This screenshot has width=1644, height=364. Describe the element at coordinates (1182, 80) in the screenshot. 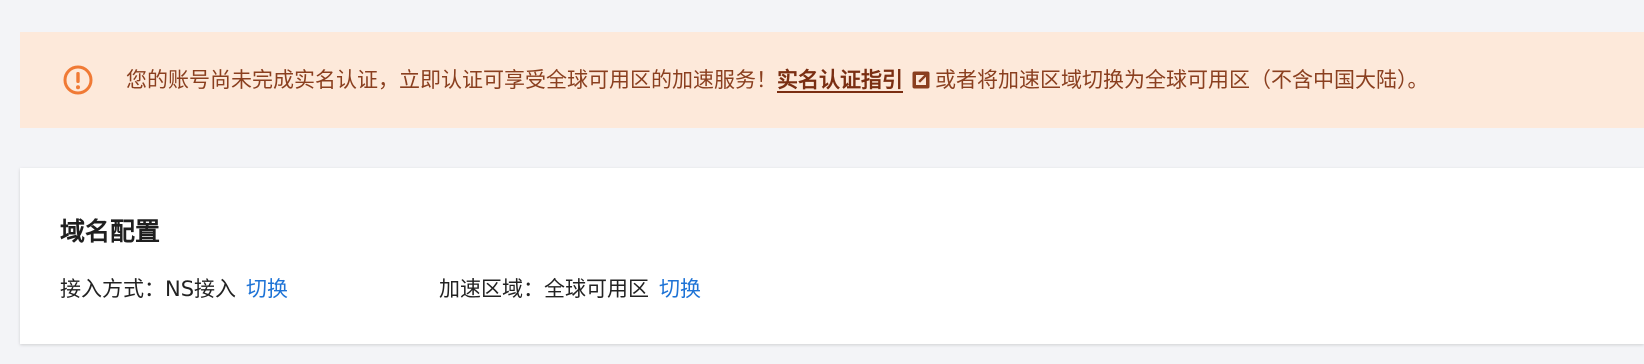

I see `notice-suffix: 或者将加速区域切换为全球可用区（不含中国大陆）。` at that location.